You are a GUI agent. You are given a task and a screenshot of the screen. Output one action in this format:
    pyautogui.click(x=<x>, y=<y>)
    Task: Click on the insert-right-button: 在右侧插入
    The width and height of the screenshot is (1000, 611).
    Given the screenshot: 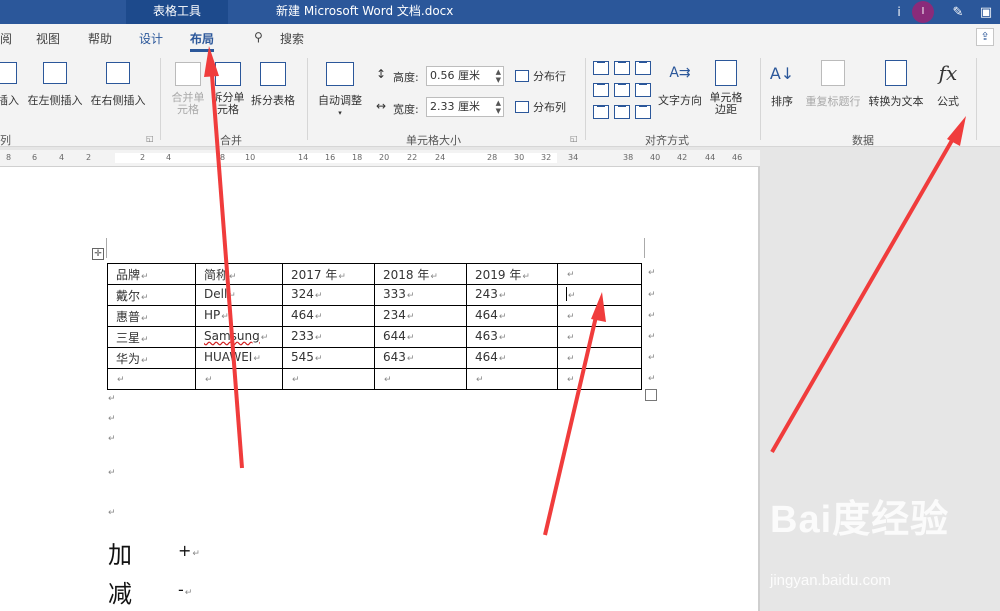 What is the action you would take?
    pyautogui.click(x=118, y=85)
    